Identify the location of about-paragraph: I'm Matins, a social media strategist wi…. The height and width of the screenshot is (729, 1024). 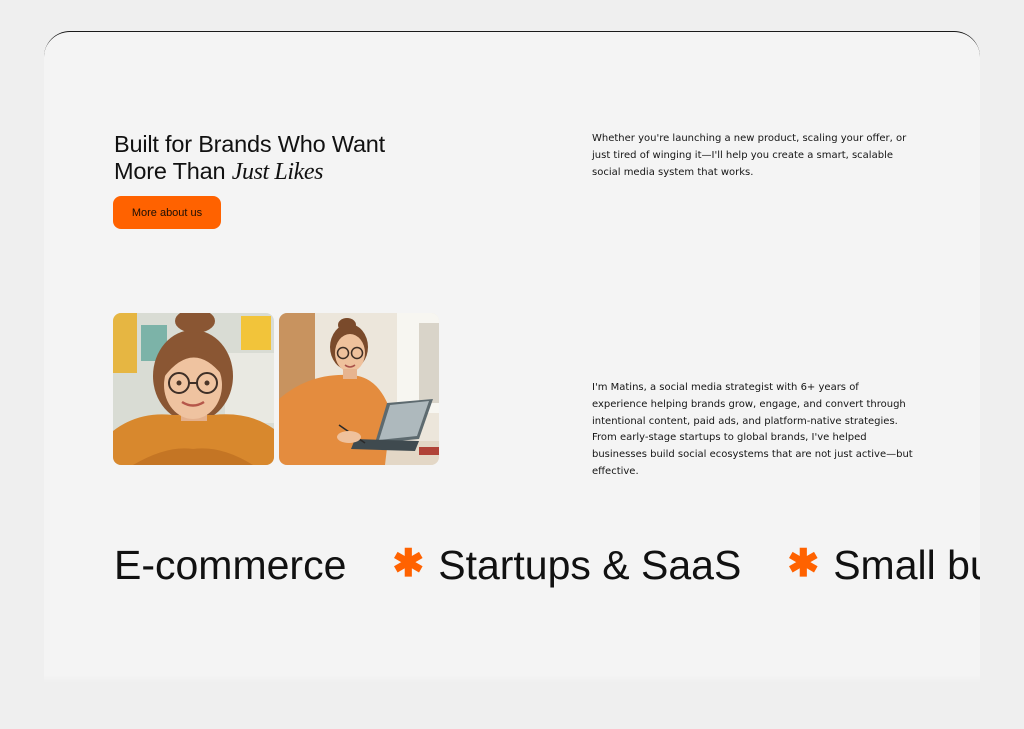
(752, 429).